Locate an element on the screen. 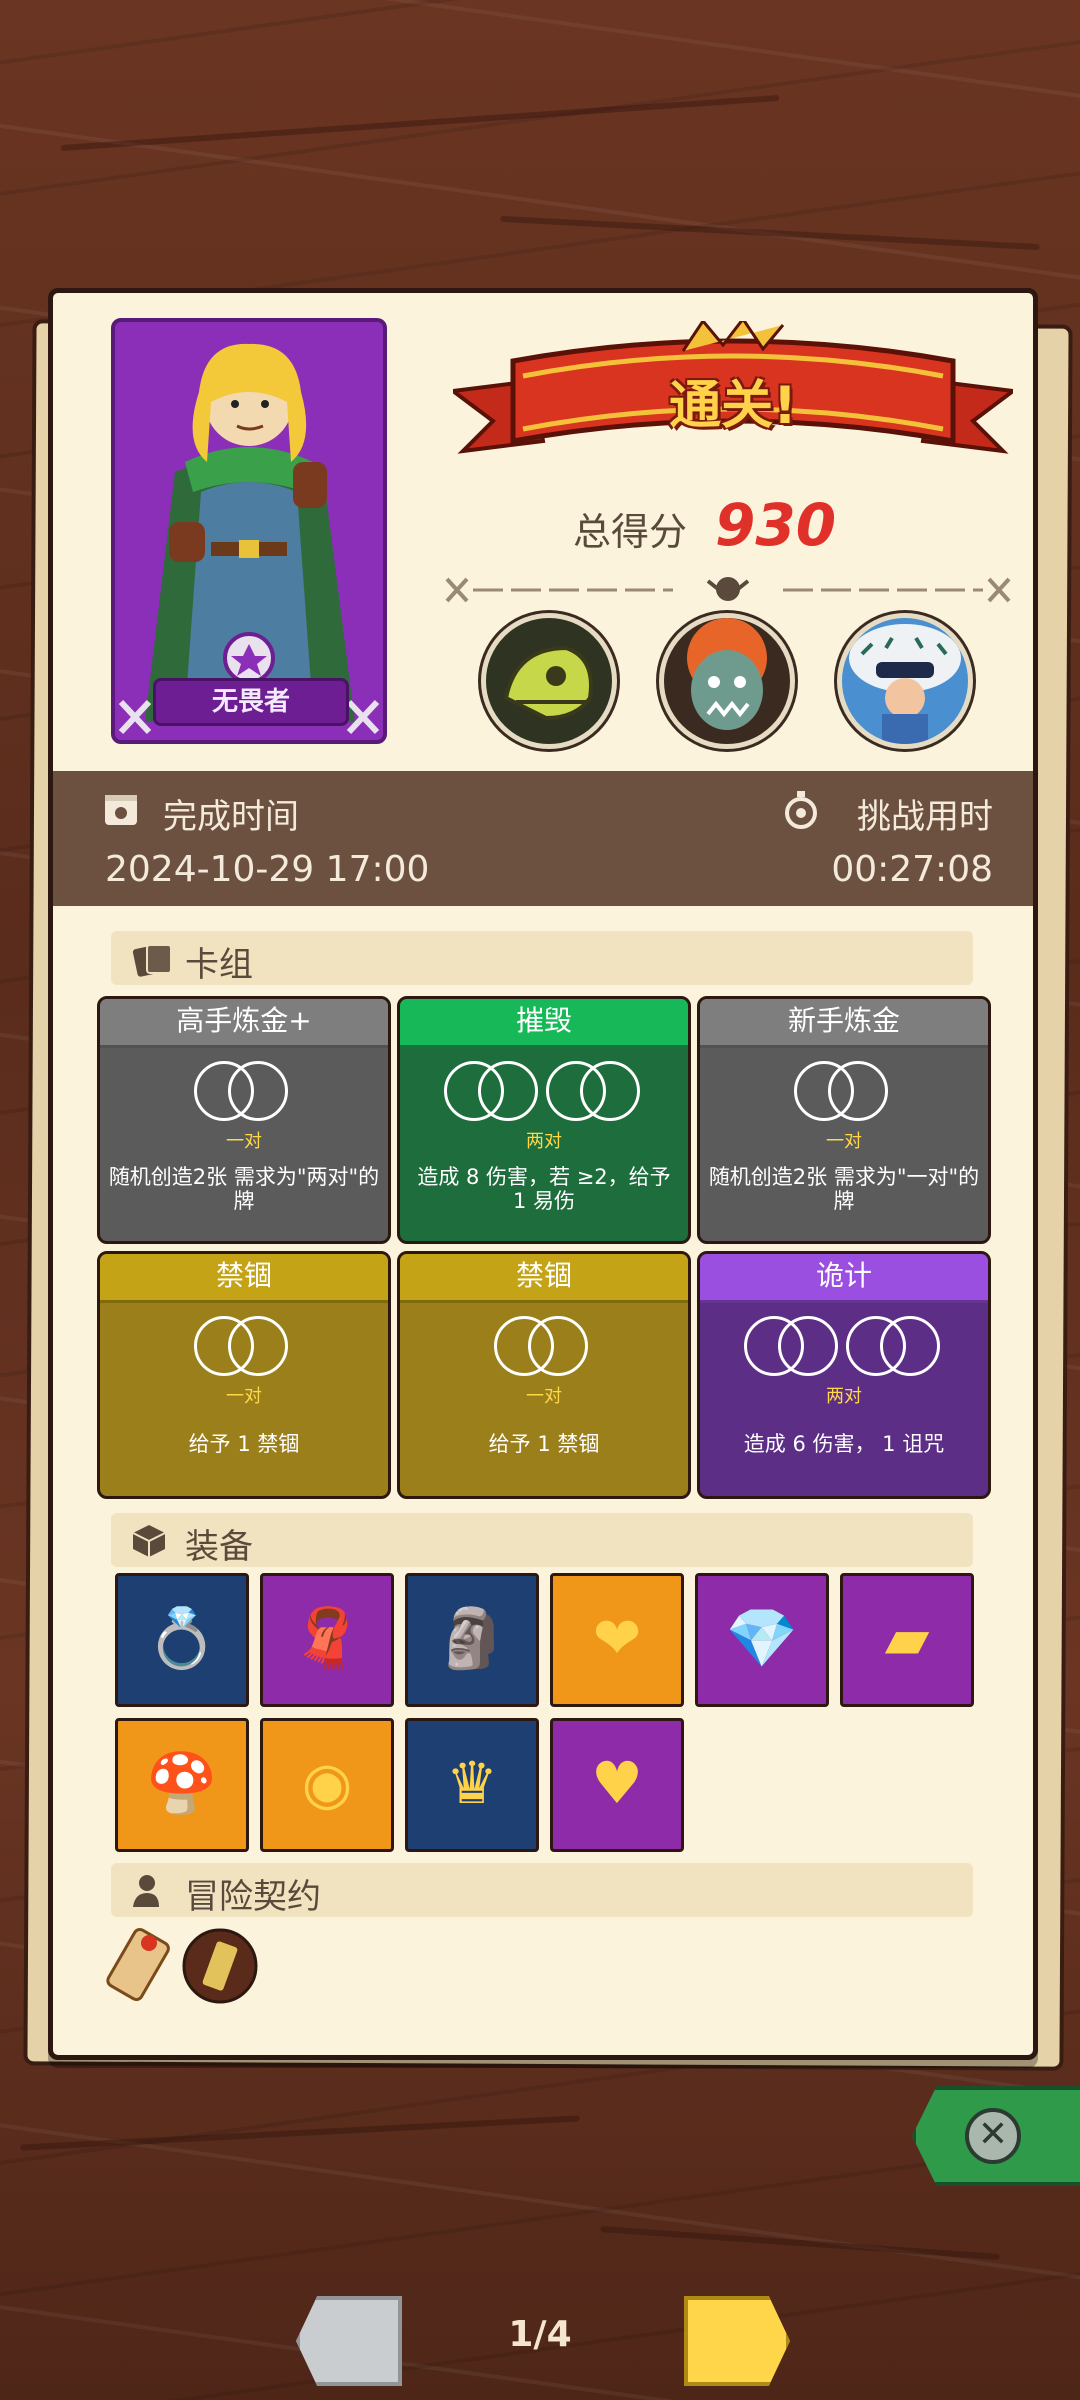  equipment-title: 装备 is located at coordinates (219, 1547).